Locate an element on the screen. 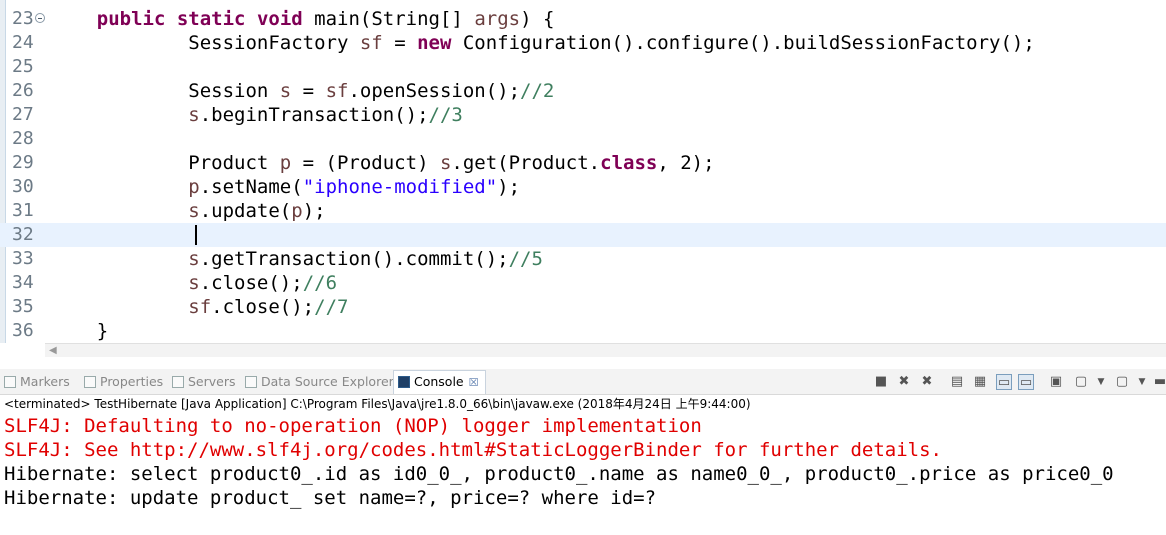 The width and height of the screenshot is (1166, 535). code-line: 30 p.setName("iphone-modified"); is located at coordinates (583, 187).